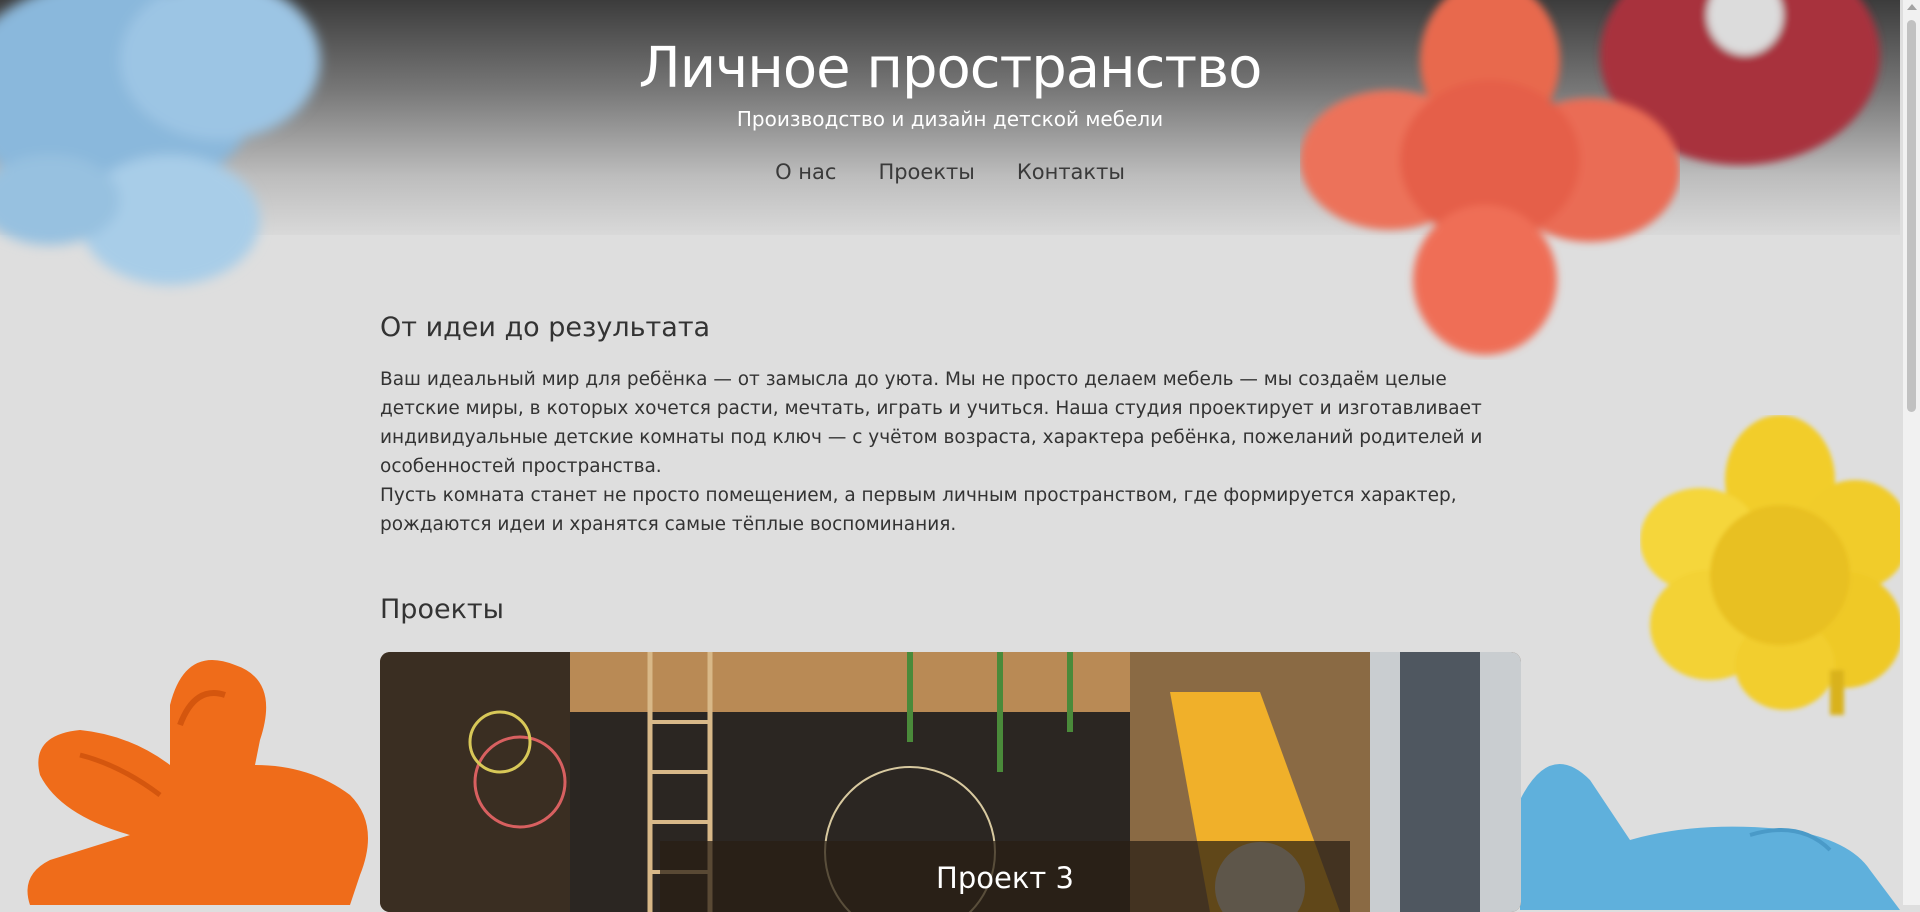 This screenshot has height=912, width=1920. Describe the element at coordinates (1770, 565) in the screenshot. I see `yellow-flower-decoration` at that location.